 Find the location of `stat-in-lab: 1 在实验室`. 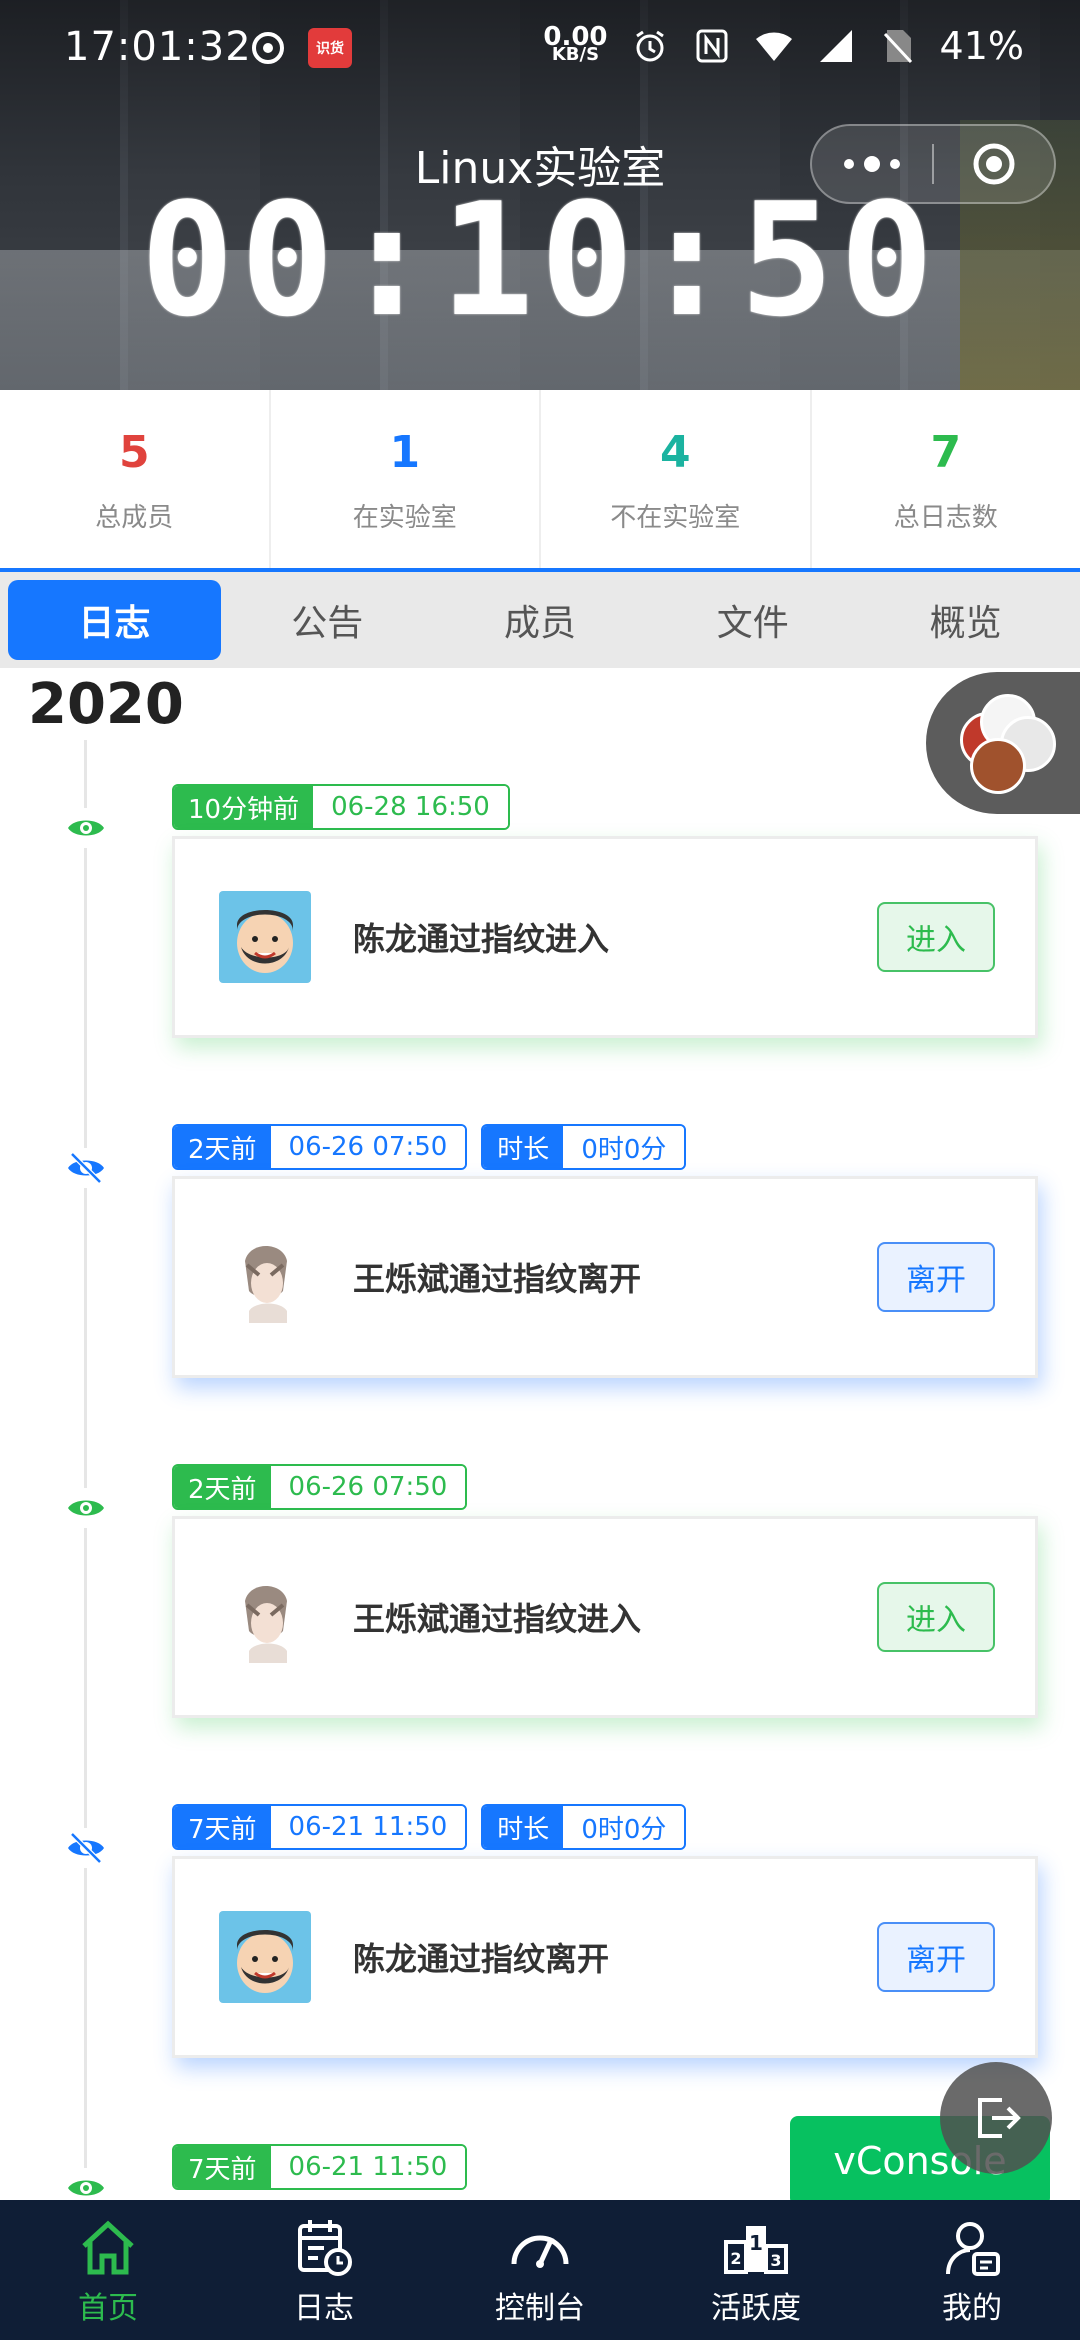

stat-in-lab: 1 在实验室 is located at coordinates (406, 479).